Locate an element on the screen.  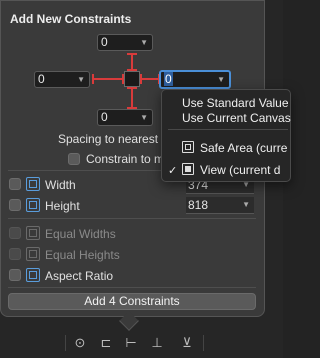
width-icon is located at coordinates (33, 184).